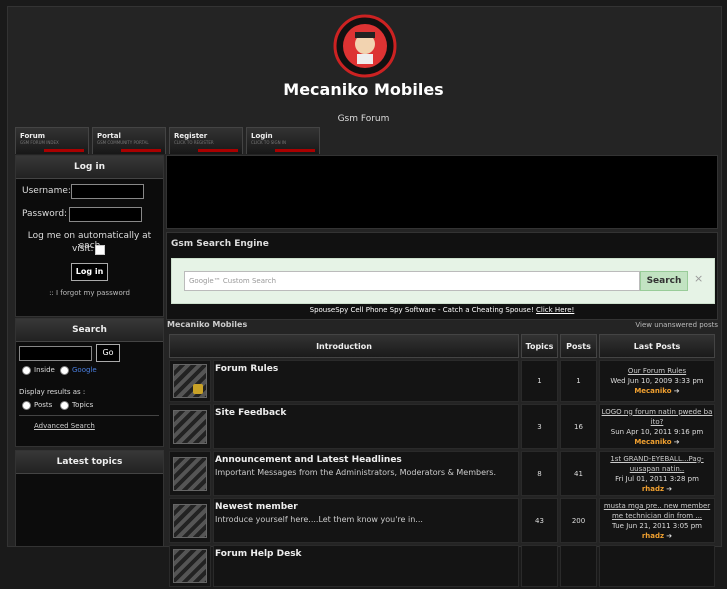 The height and width of the screenshot is (589, 727). I want to click on category-title: Mecaniko Mobiles, so click(207, 324).